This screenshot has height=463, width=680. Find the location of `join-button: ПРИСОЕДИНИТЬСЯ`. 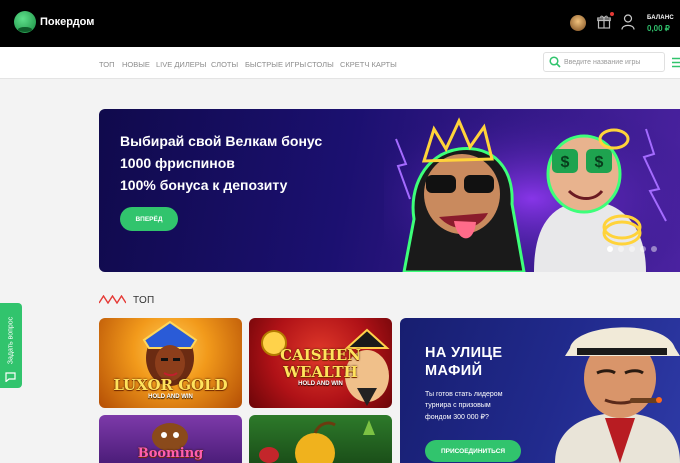

join-button: ПРИСОЕДИНИТЬСЯ is located at coordinates (473, 451).